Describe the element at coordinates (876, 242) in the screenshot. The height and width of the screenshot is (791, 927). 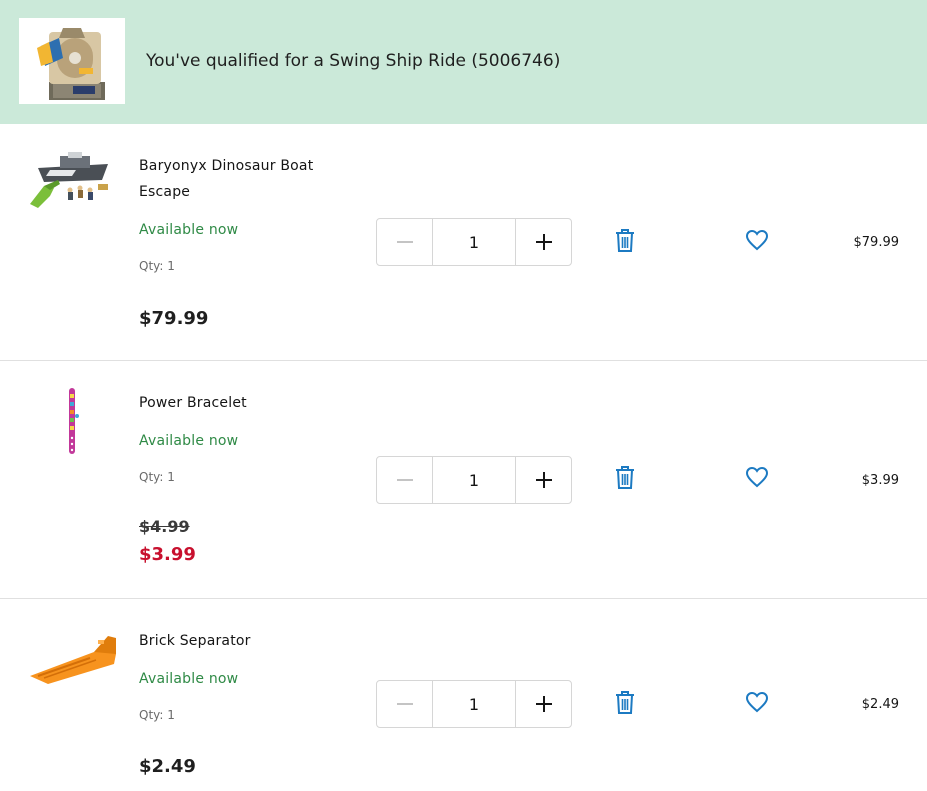
I see `line-total: $79.99` at that location.